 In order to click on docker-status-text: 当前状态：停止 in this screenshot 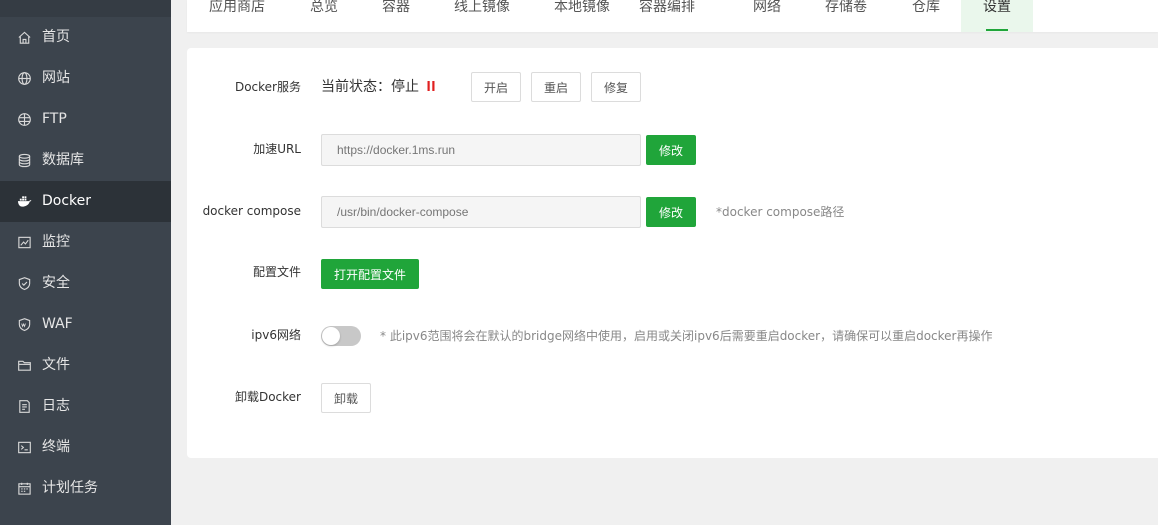, I will do `click(370, 87)`.